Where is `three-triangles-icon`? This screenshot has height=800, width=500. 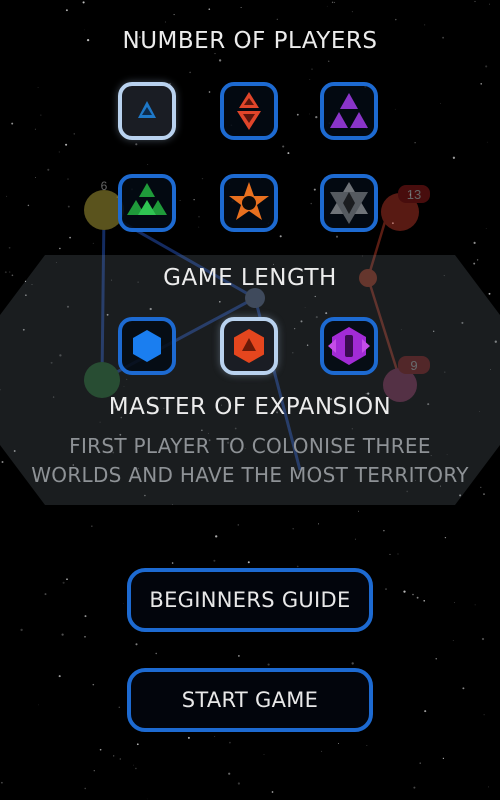 three-triangles-icon is located at coordinates (349, 110).